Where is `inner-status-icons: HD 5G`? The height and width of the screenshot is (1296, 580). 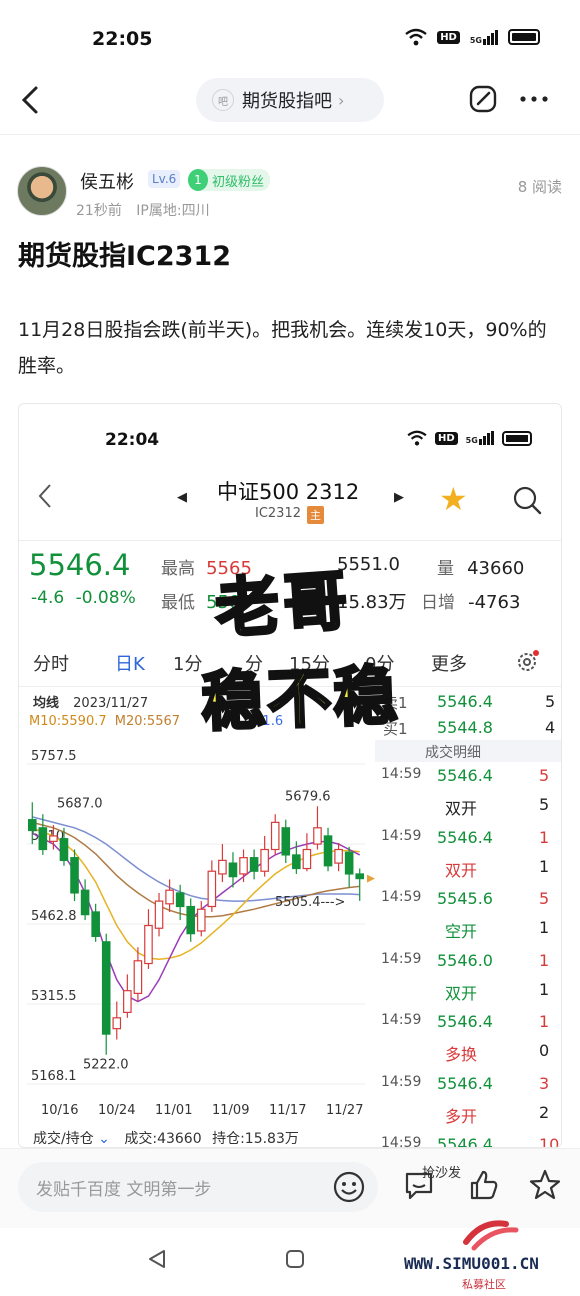 inner-status-icons: HD 5G is located at coordinates (469, 438).